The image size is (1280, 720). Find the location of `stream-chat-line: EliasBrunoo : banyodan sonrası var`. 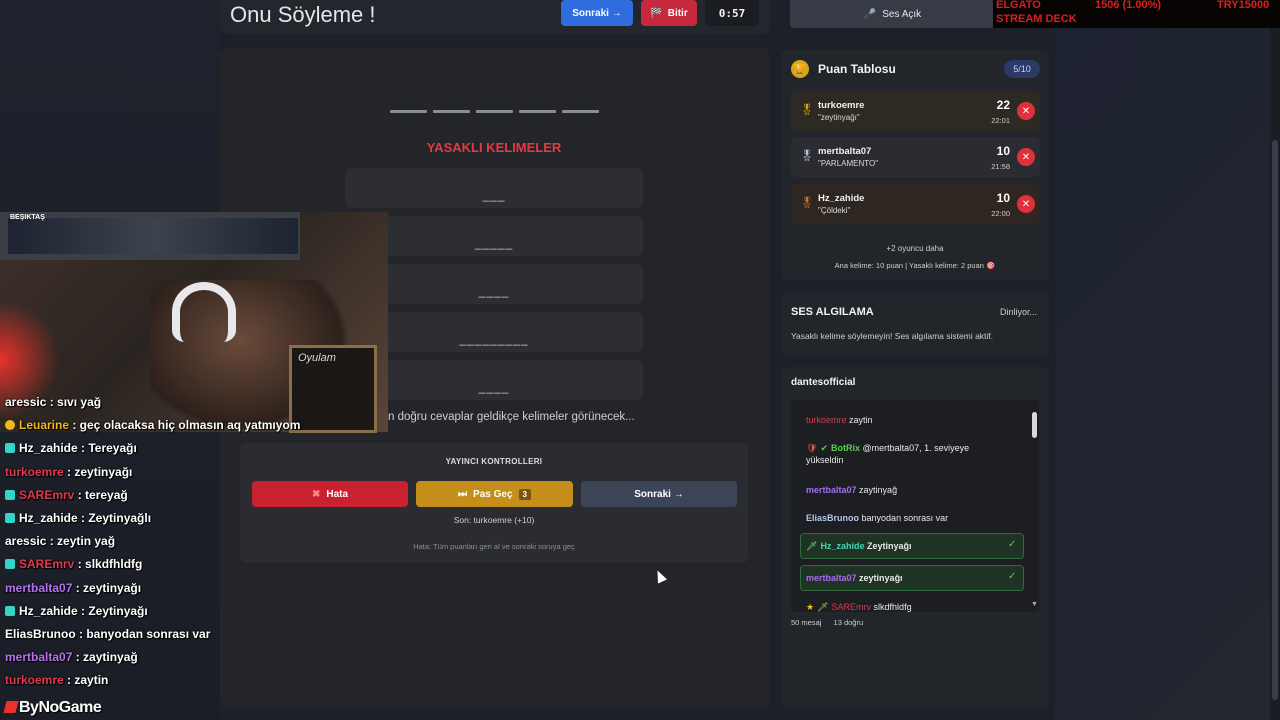

stream-chat-line: EliasBrunoo : banyodan sonrası var is located at coordinates (107, 634).